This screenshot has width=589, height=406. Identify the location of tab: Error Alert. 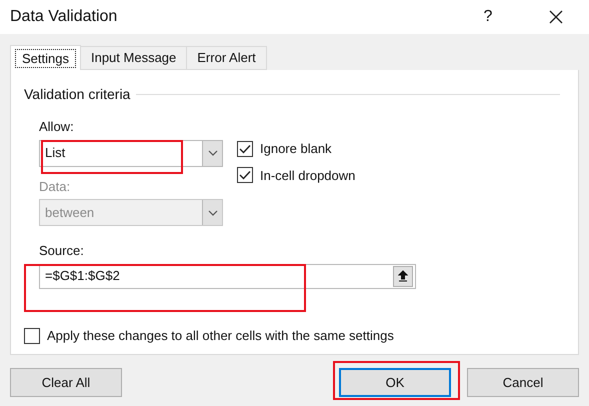
(227, 58).